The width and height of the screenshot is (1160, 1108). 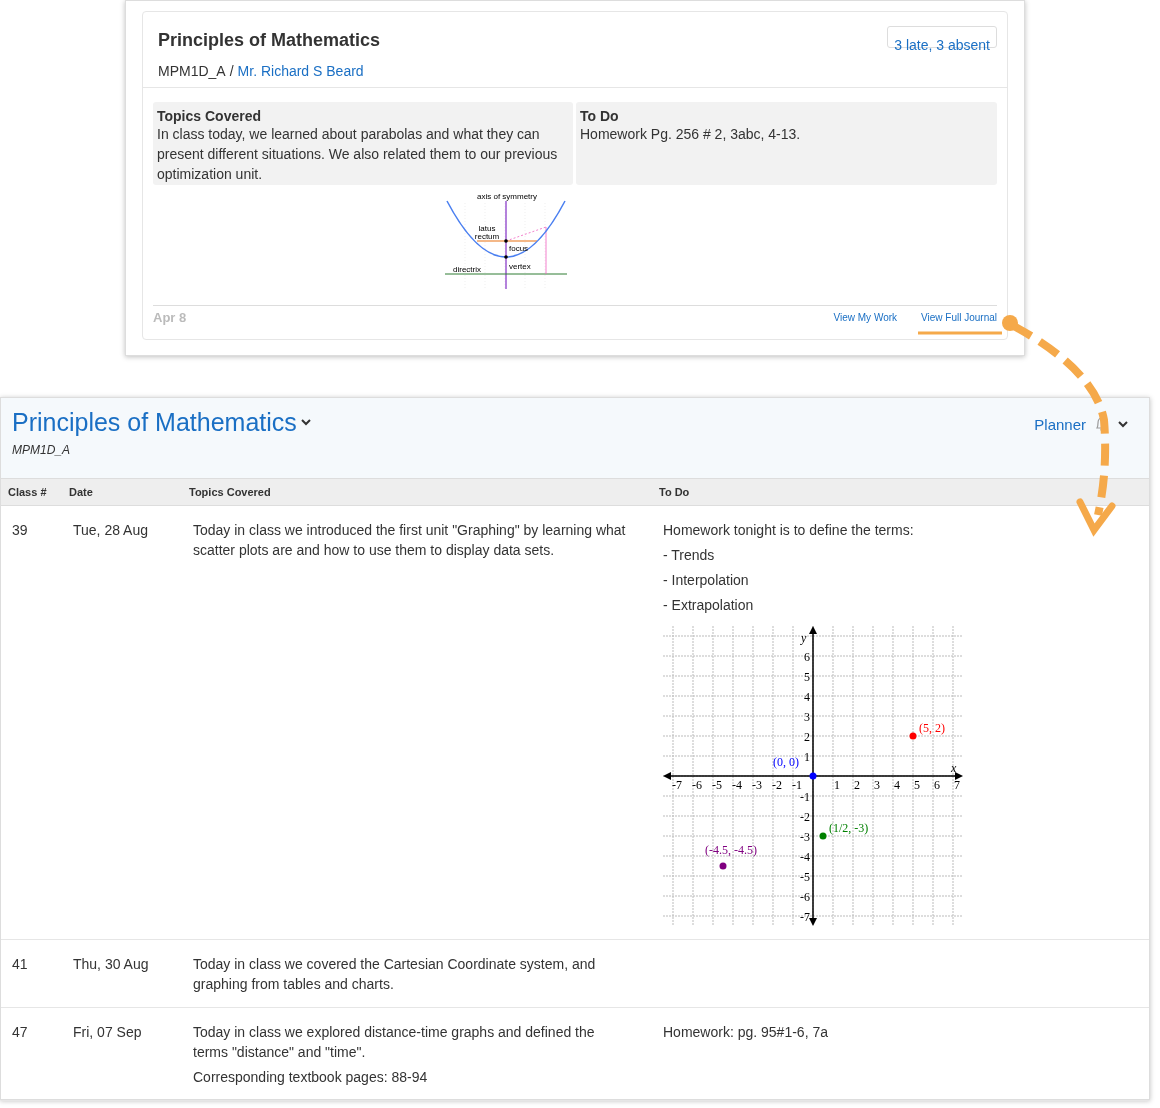 What do you see at coordinates (269, 40) in the screenshot?
I see `course-title: Principles of Mathematics` at bounding box center [269, 40].